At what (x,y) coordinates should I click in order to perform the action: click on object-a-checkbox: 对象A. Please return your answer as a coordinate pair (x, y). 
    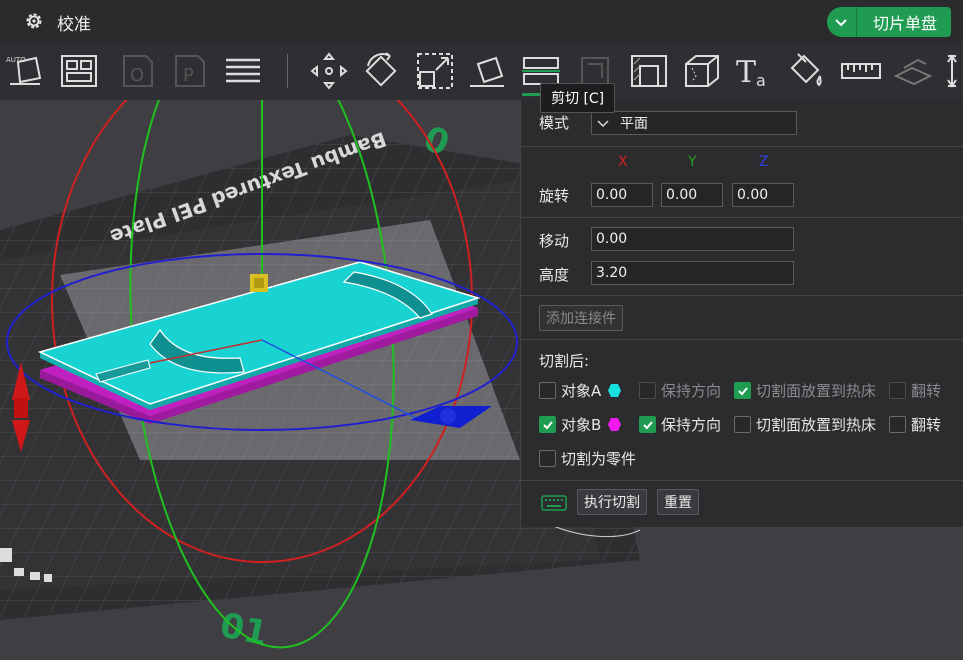
    Looking at the image, I should click on (580, 390).